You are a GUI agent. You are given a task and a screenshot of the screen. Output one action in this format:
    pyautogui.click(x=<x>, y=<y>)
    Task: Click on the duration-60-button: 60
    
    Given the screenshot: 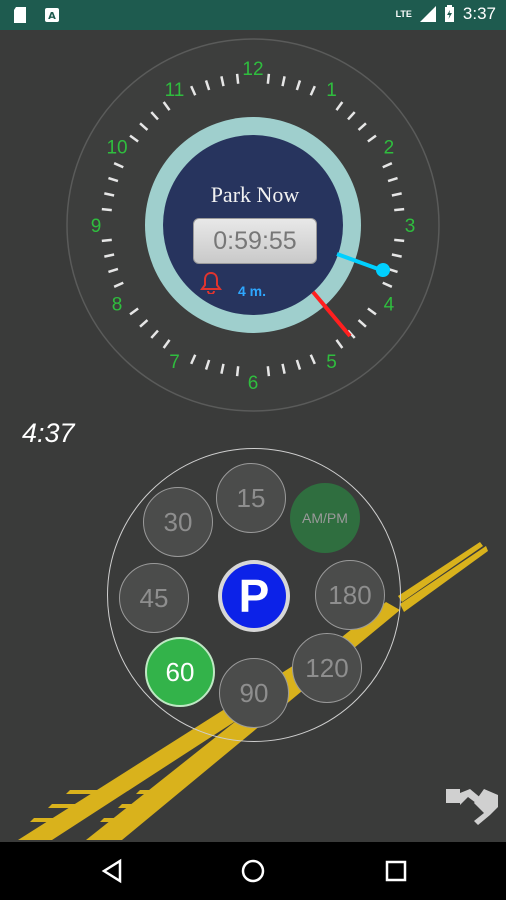 What is the action you would take?
    pyautogui.click(x=180, y=672)
    